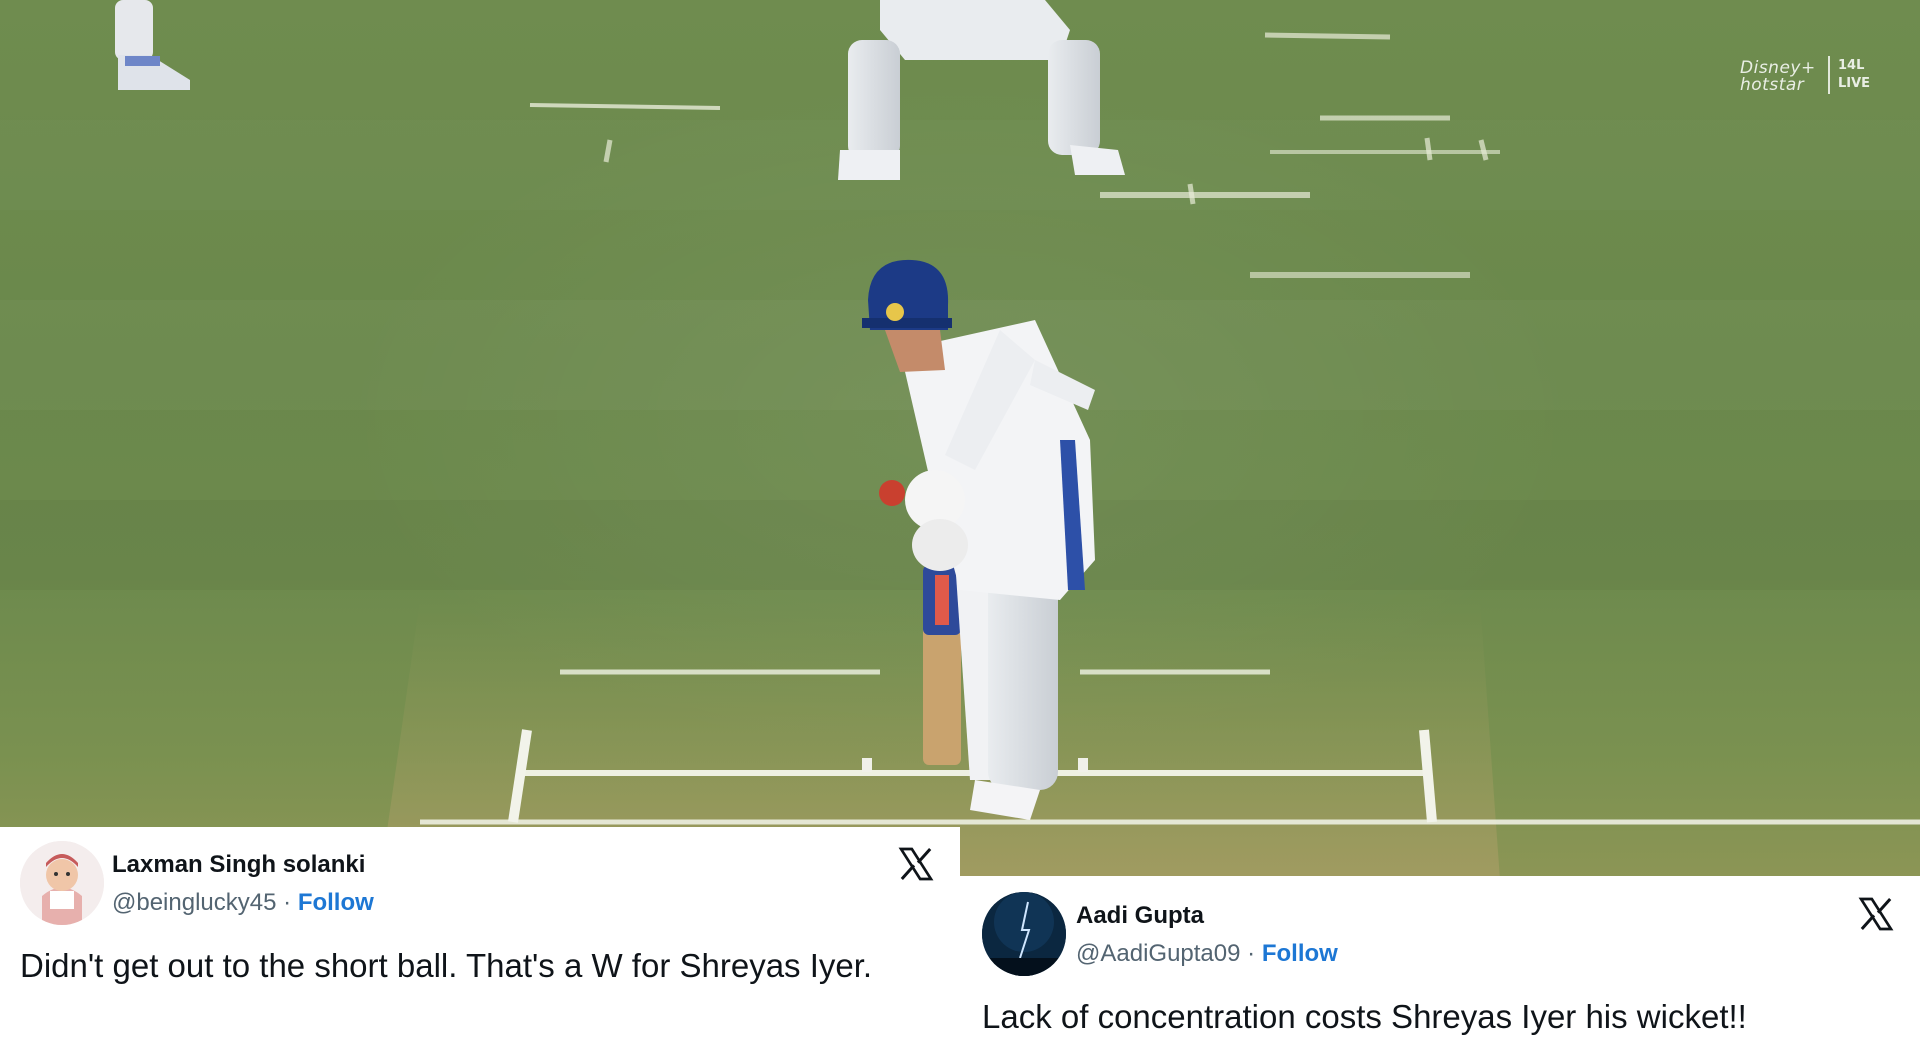 This screenshot has width=1920, height=1047. I want to click on author-handle: @AadiGupta09, so click(1158, 953).